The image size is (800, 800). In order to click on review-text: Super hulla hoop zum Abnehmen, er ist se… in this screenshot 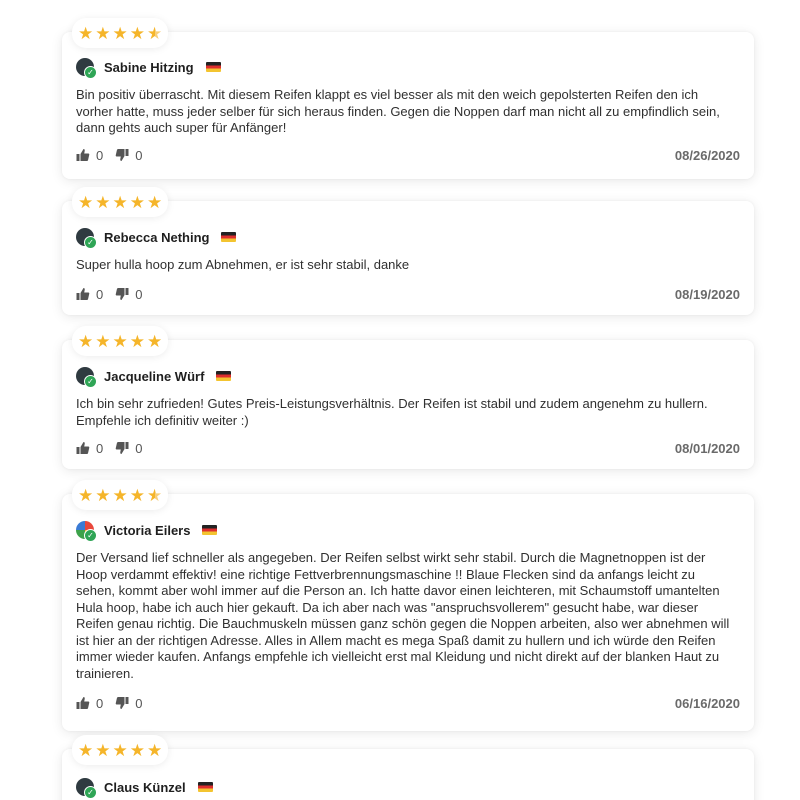, I will do `click(243, 264)`.